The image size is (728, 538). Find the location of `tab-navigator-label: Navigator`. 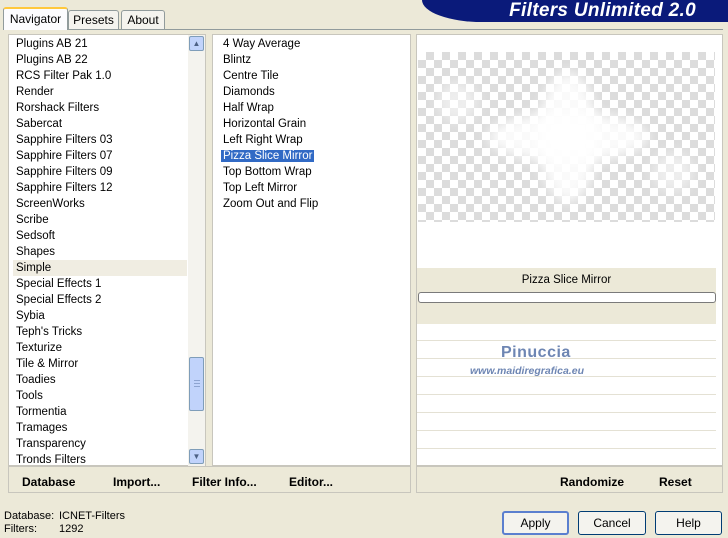

tab-navigator-label: Navigator is located at coordinates (35, 19).